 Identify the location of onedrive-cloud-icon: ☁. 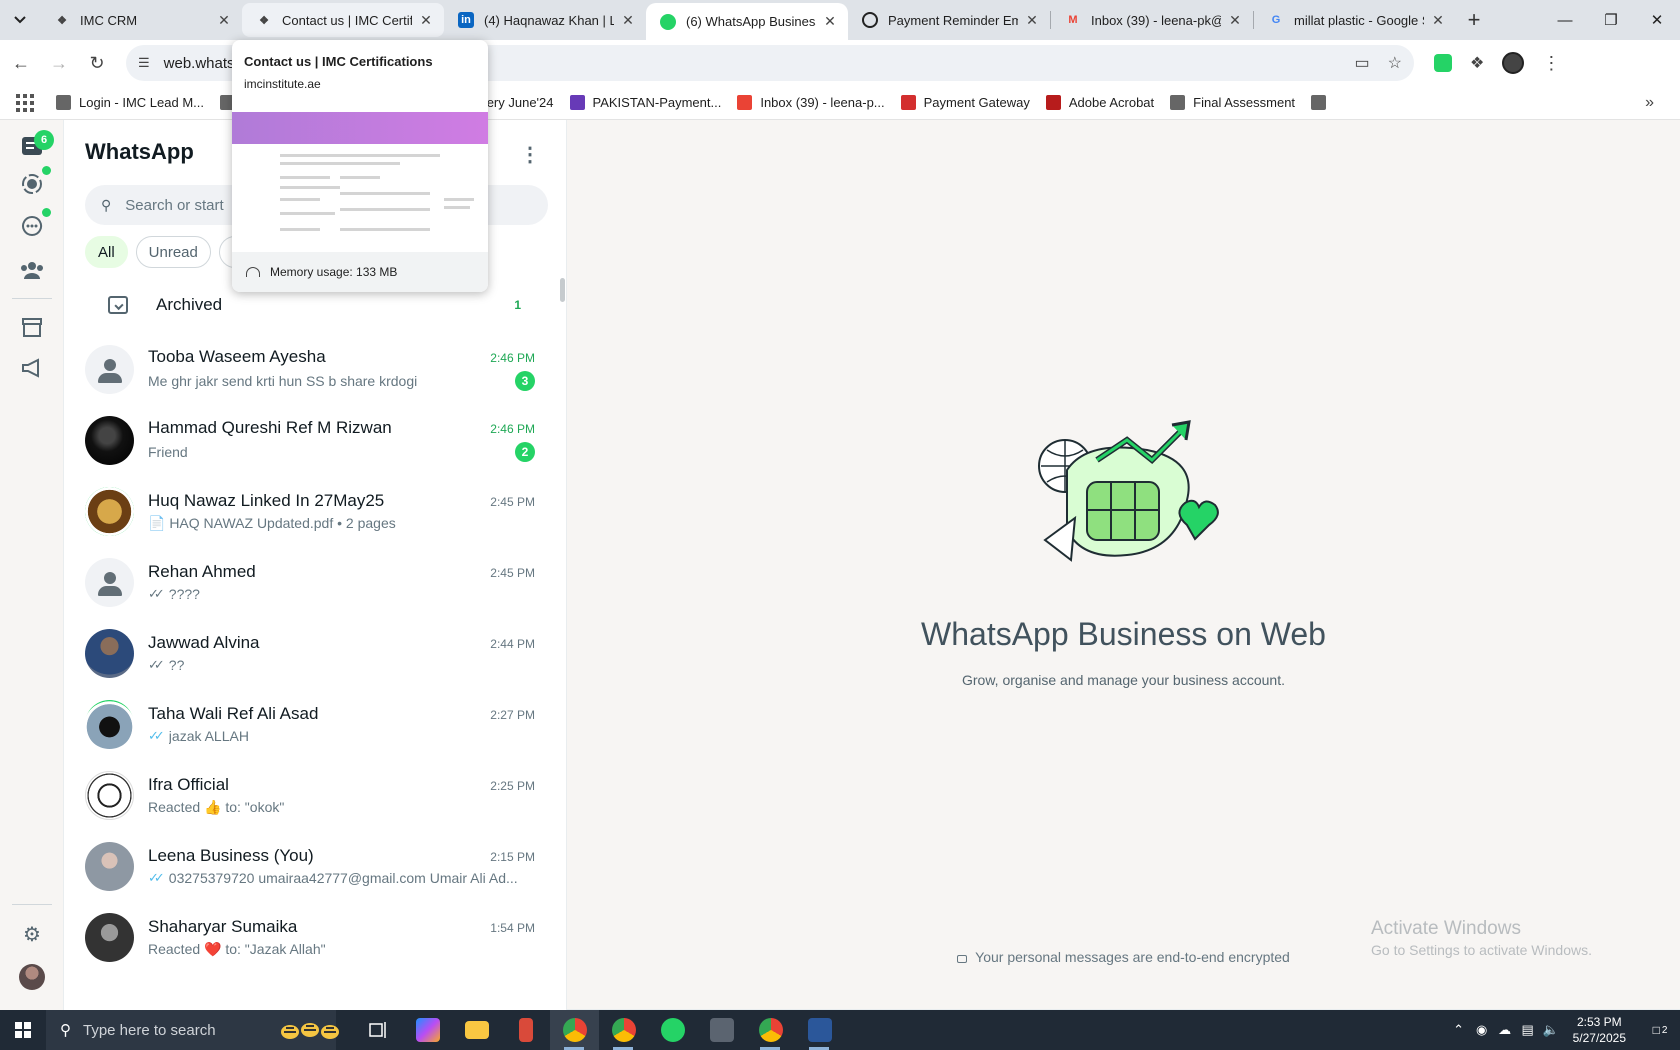
(1505, 1030).